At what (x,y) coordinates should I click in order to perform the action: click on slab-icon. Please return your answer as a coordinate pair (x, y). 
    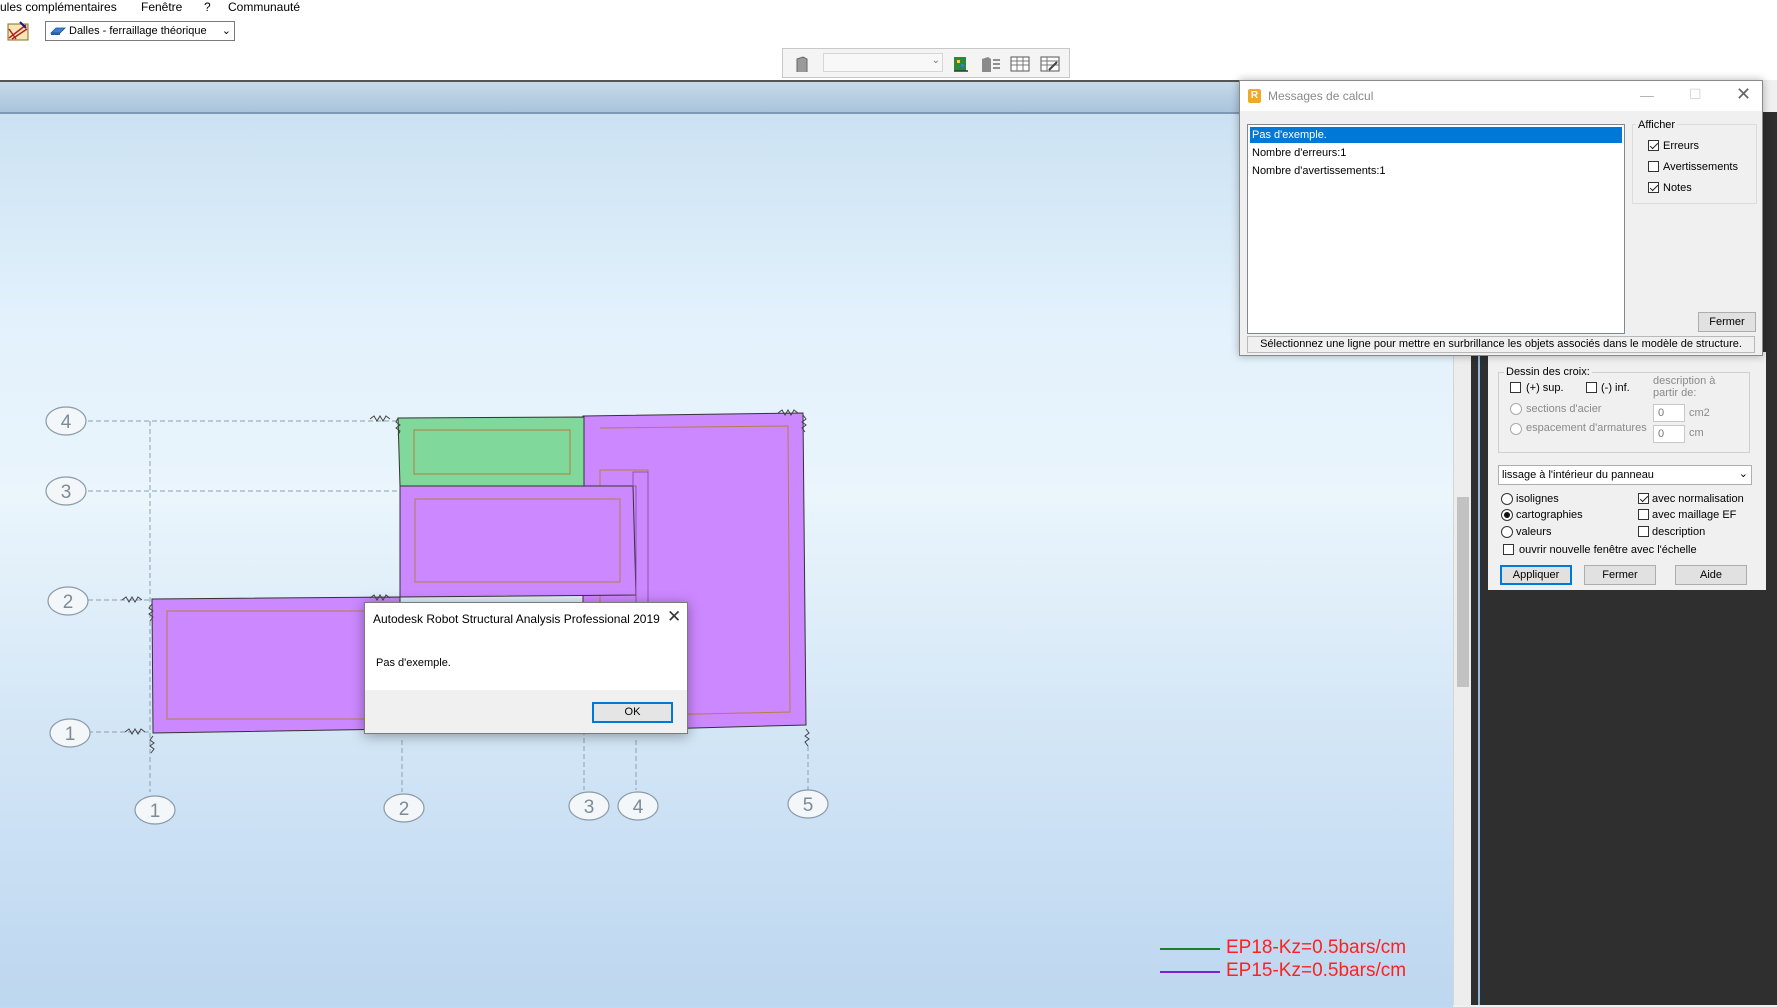
    Looking at the image, I should click on (58, 31).